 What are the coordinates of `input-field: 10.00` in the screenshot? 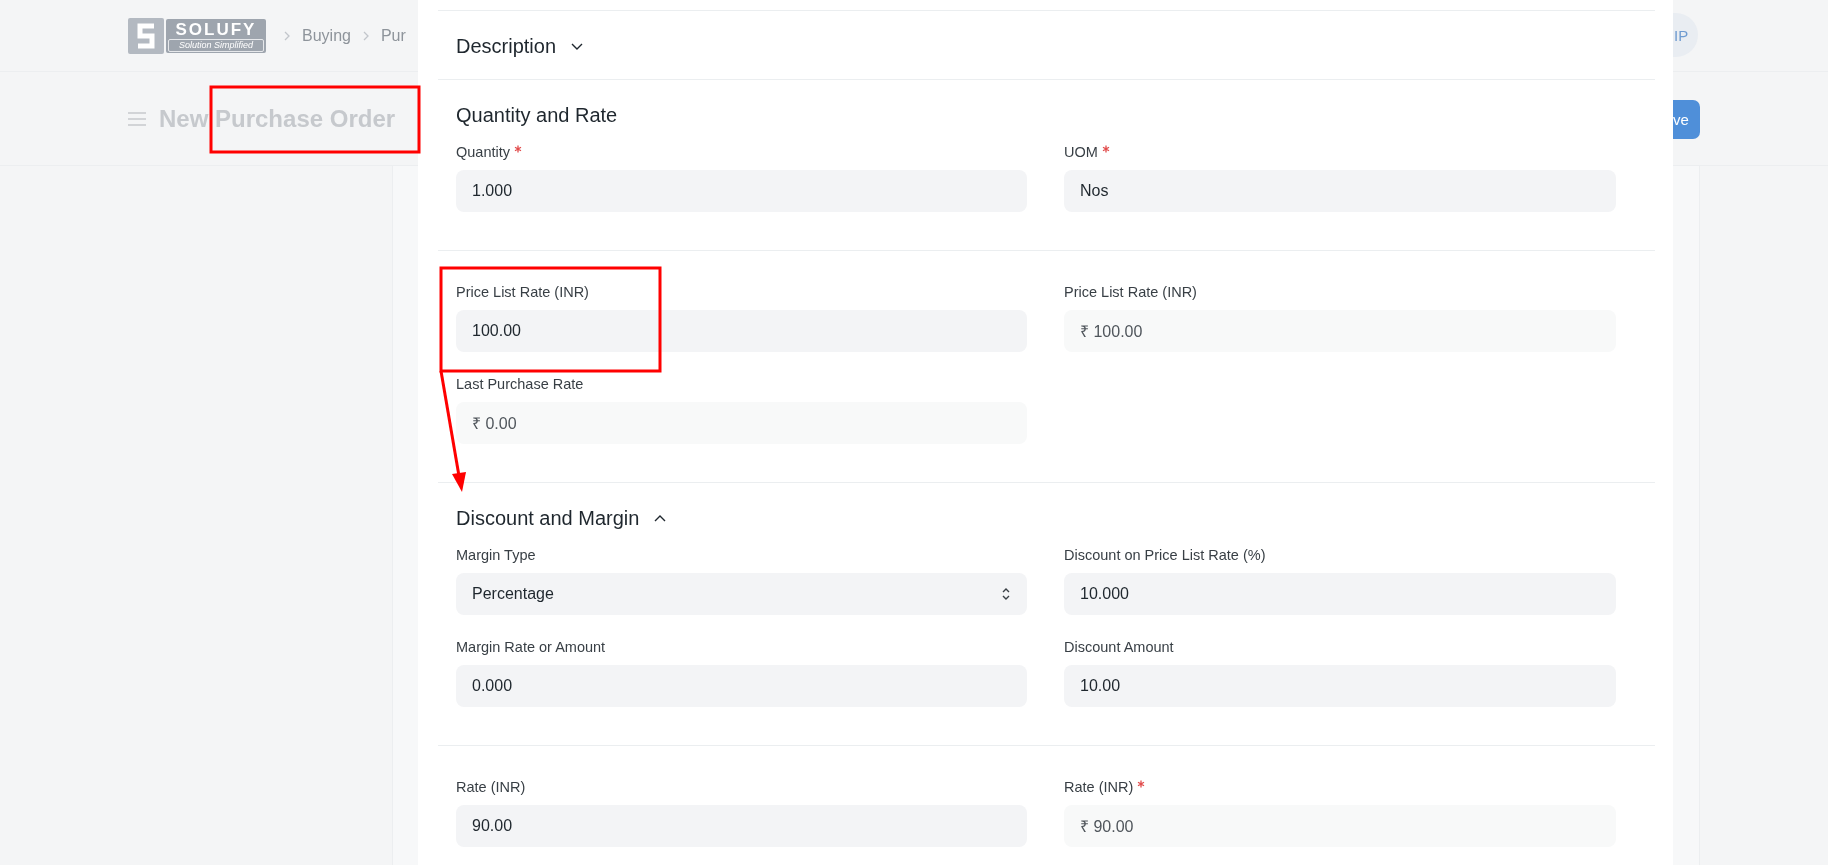 It's located at (1340, 686).